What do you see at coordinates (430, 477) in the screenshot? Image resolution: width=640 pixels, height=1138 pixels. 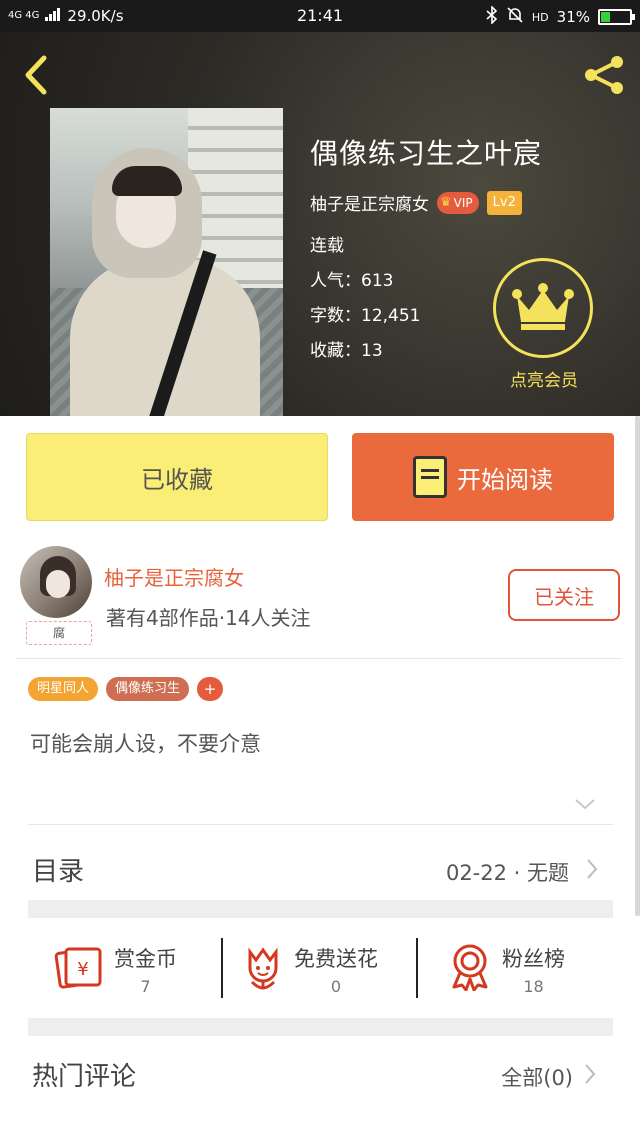 I see `book-icon` at bounding box center [430, 477].